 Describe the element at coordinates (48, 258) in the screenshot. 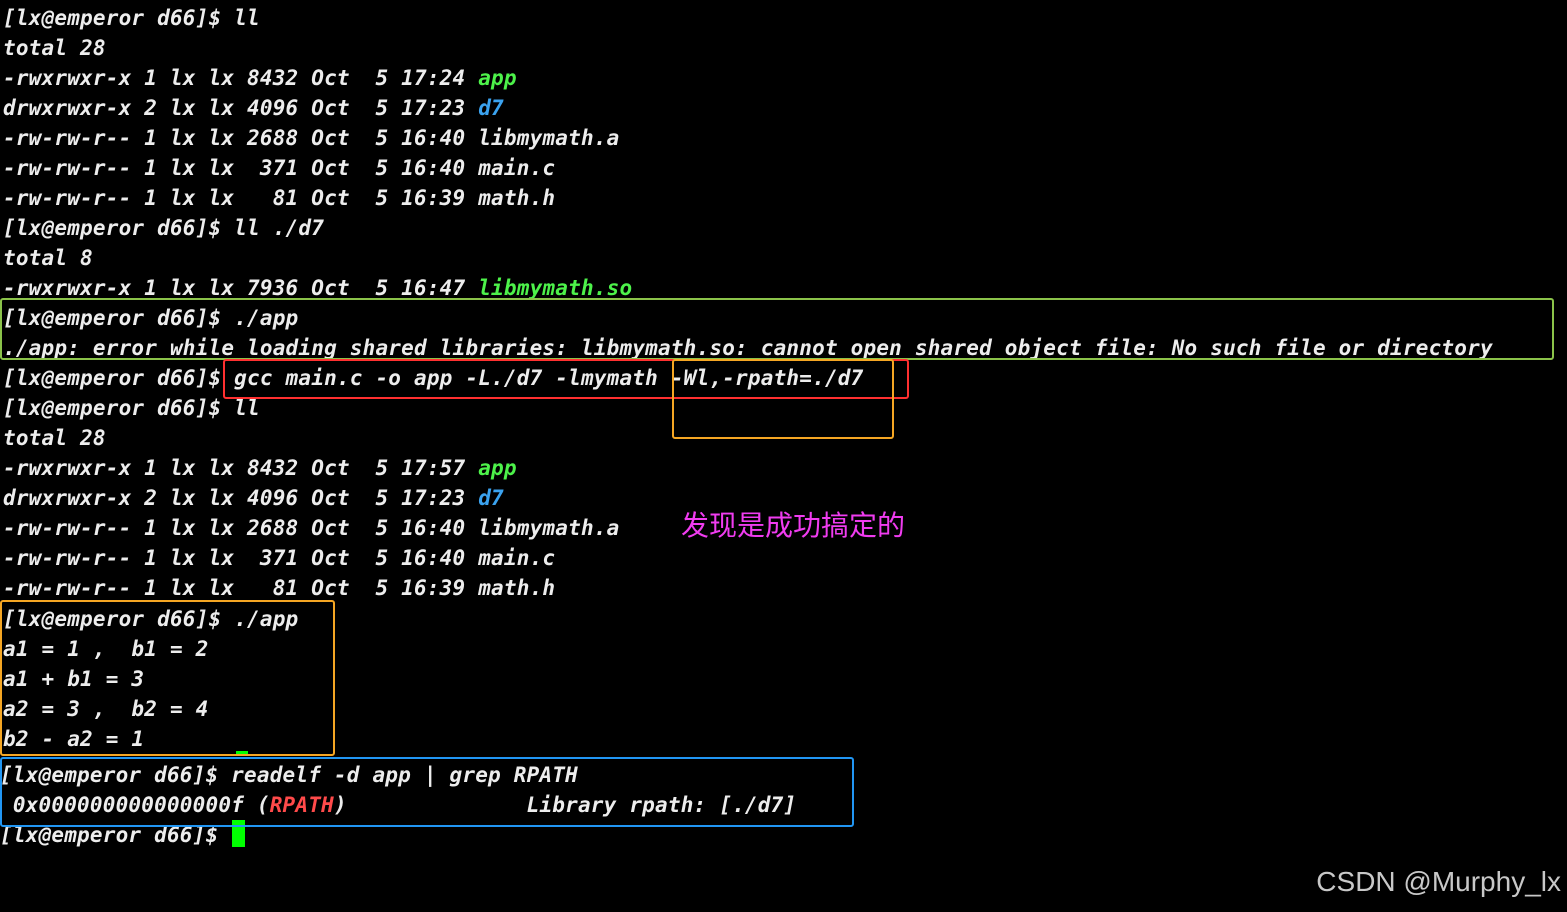

I see `terminal-line: total 8` at that location.